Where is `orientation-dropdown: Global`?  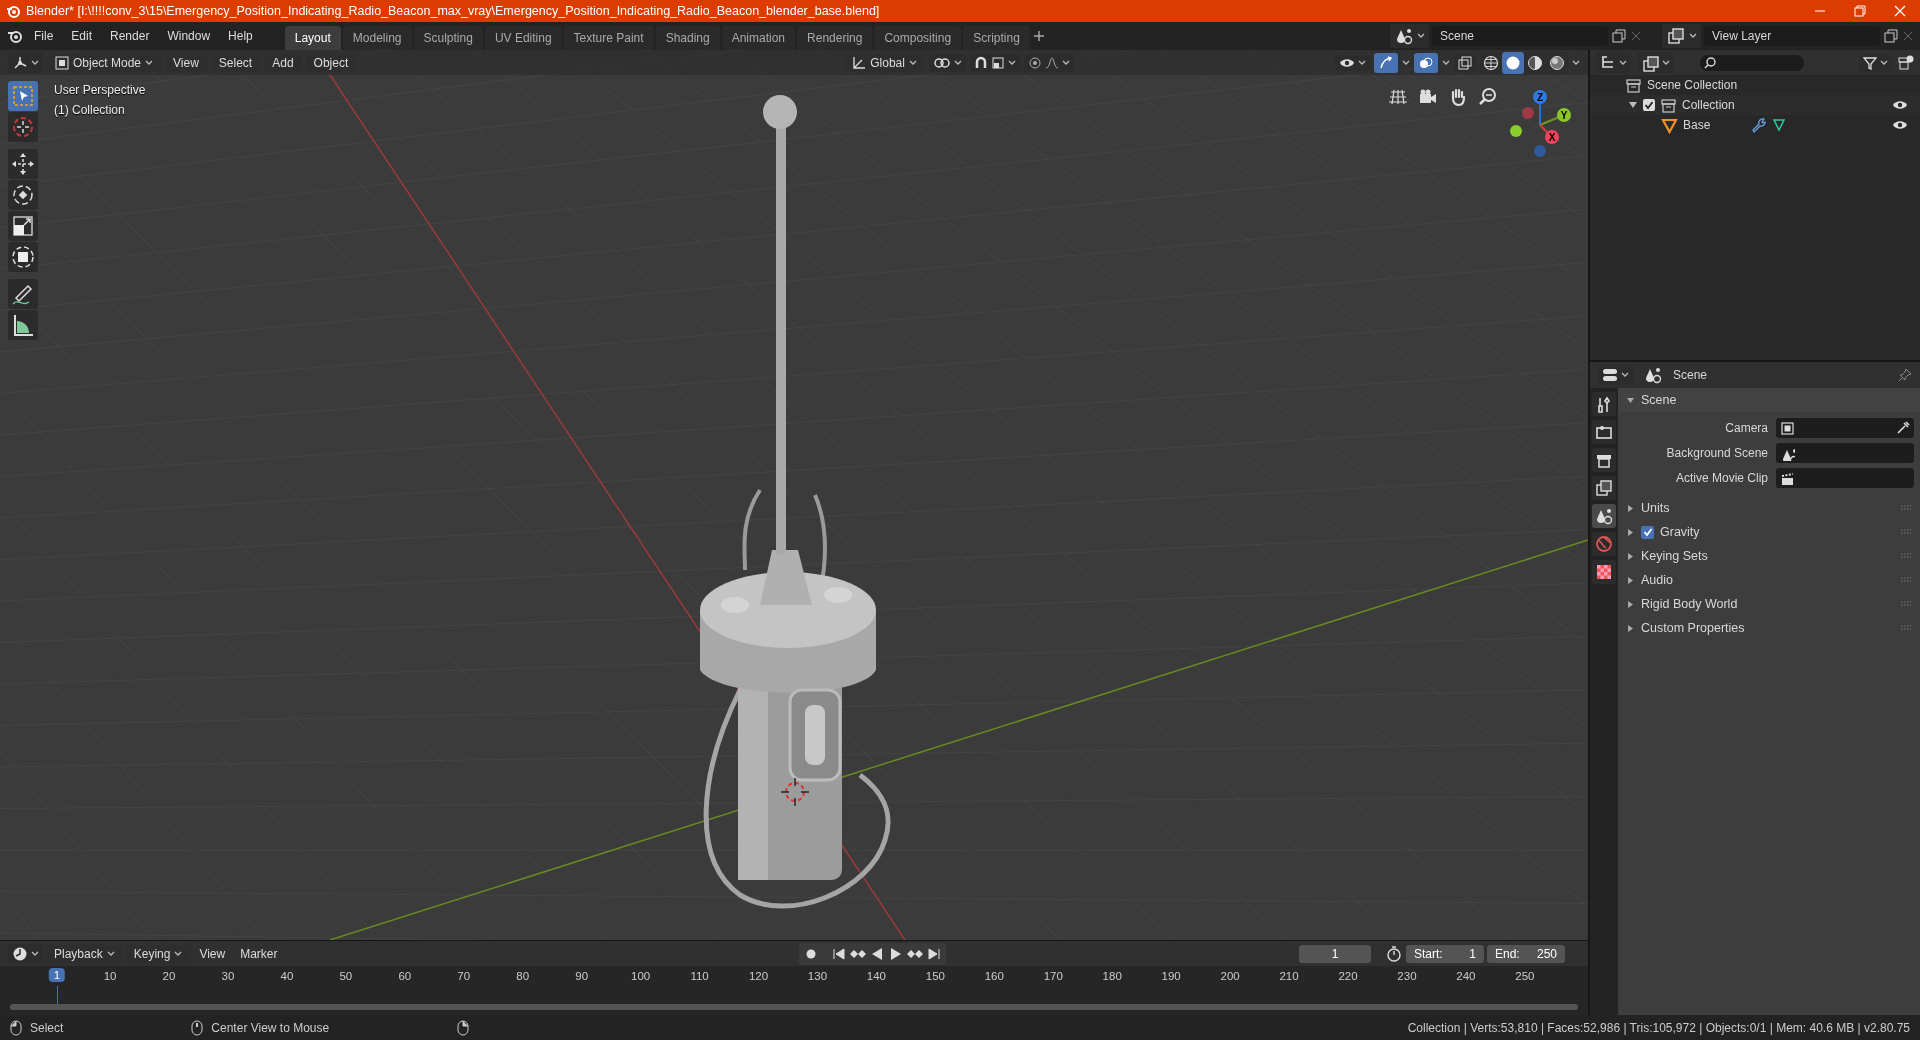
orientation-dropdown: Global is located at coordinates (884, 62).